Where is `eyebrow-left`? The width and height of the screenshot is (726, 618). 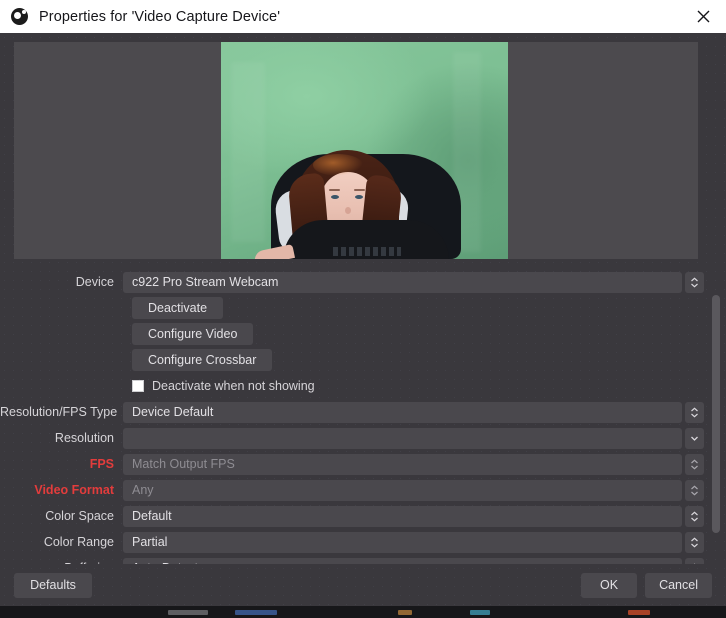 eyebrow-left is located at coordinates (334, 190).